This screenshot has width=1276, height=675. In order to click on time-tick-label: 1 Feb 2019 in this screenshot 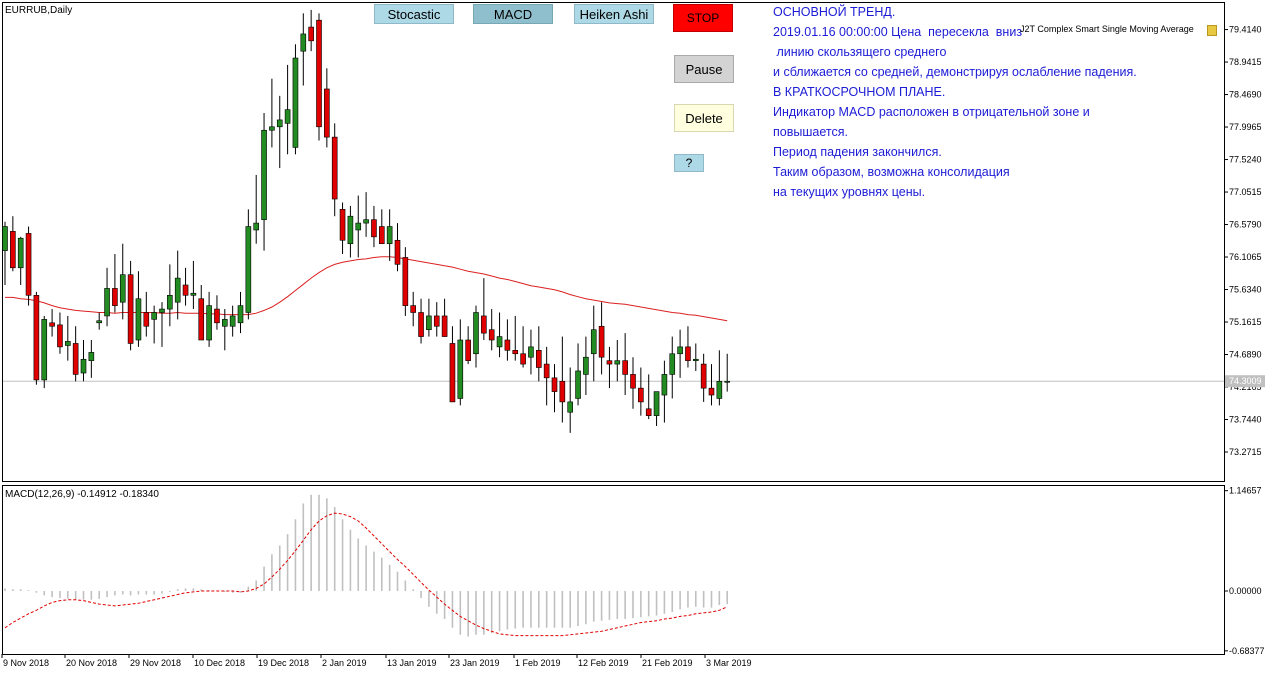, I will do `click(538, 663)`.